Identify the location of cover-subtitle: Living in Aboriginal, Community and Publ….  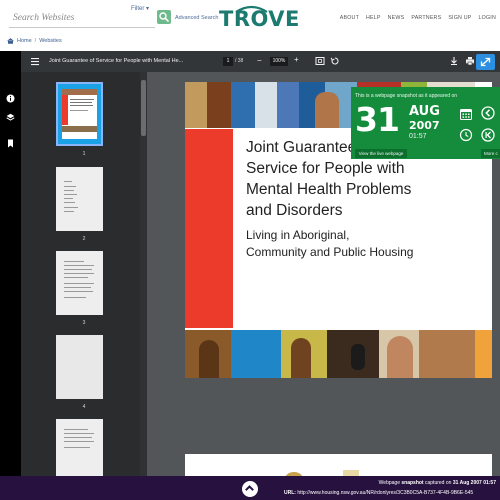
(361, 244).